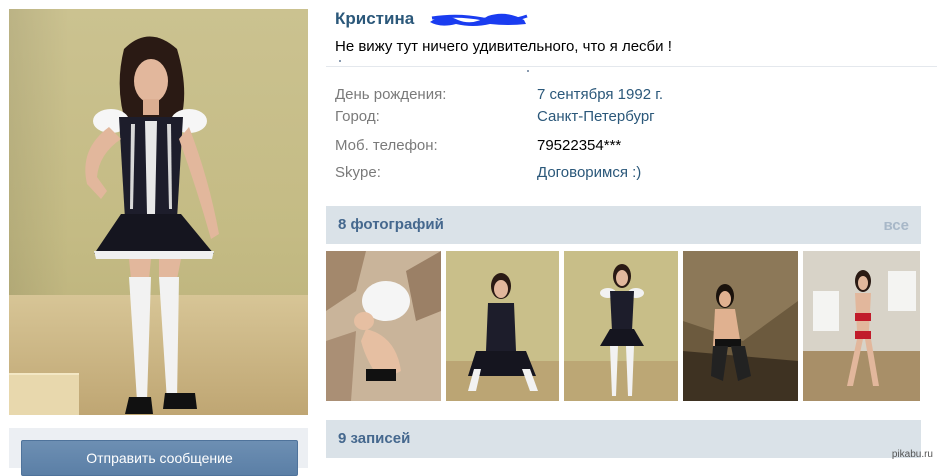 The width and height of the screenshot is (937, 476). I want to click on photos-section-header: 8 фотографий все, so click(623, 225).